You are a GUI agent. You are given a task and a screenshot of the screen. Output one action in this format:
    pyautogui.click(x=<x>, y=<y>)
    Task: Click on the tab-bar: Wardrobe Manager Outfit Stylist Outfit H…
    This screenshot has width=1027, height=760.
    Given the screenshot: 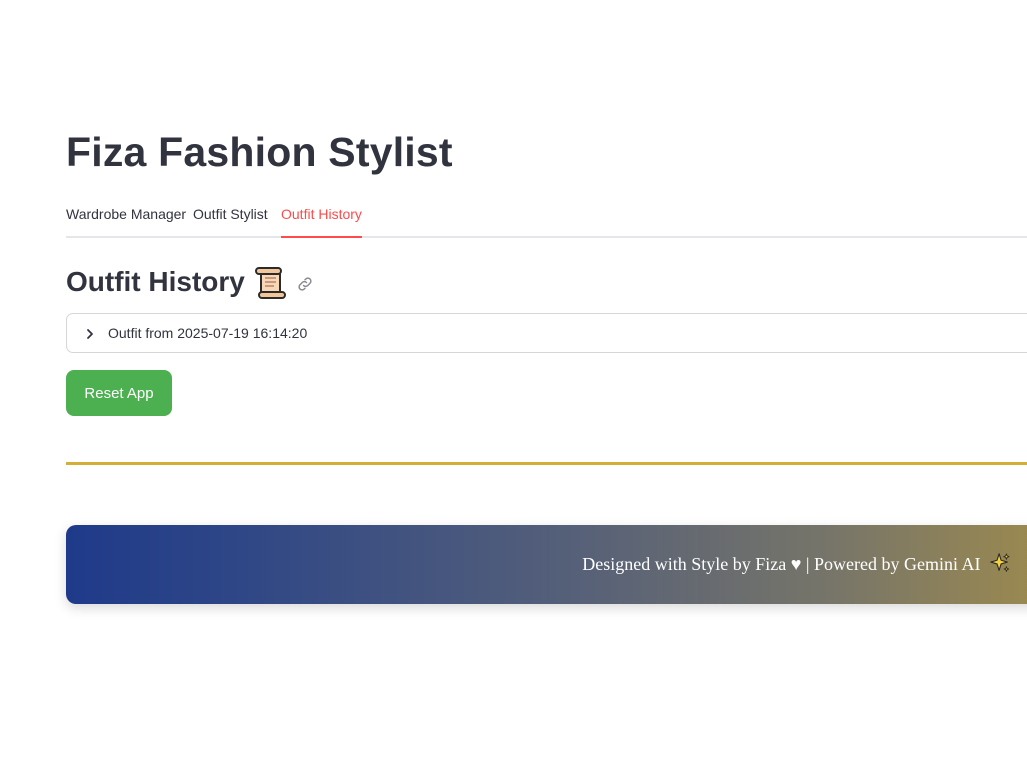 What is the action you would take?
    pyautogui.click(x=546, y=217)
    